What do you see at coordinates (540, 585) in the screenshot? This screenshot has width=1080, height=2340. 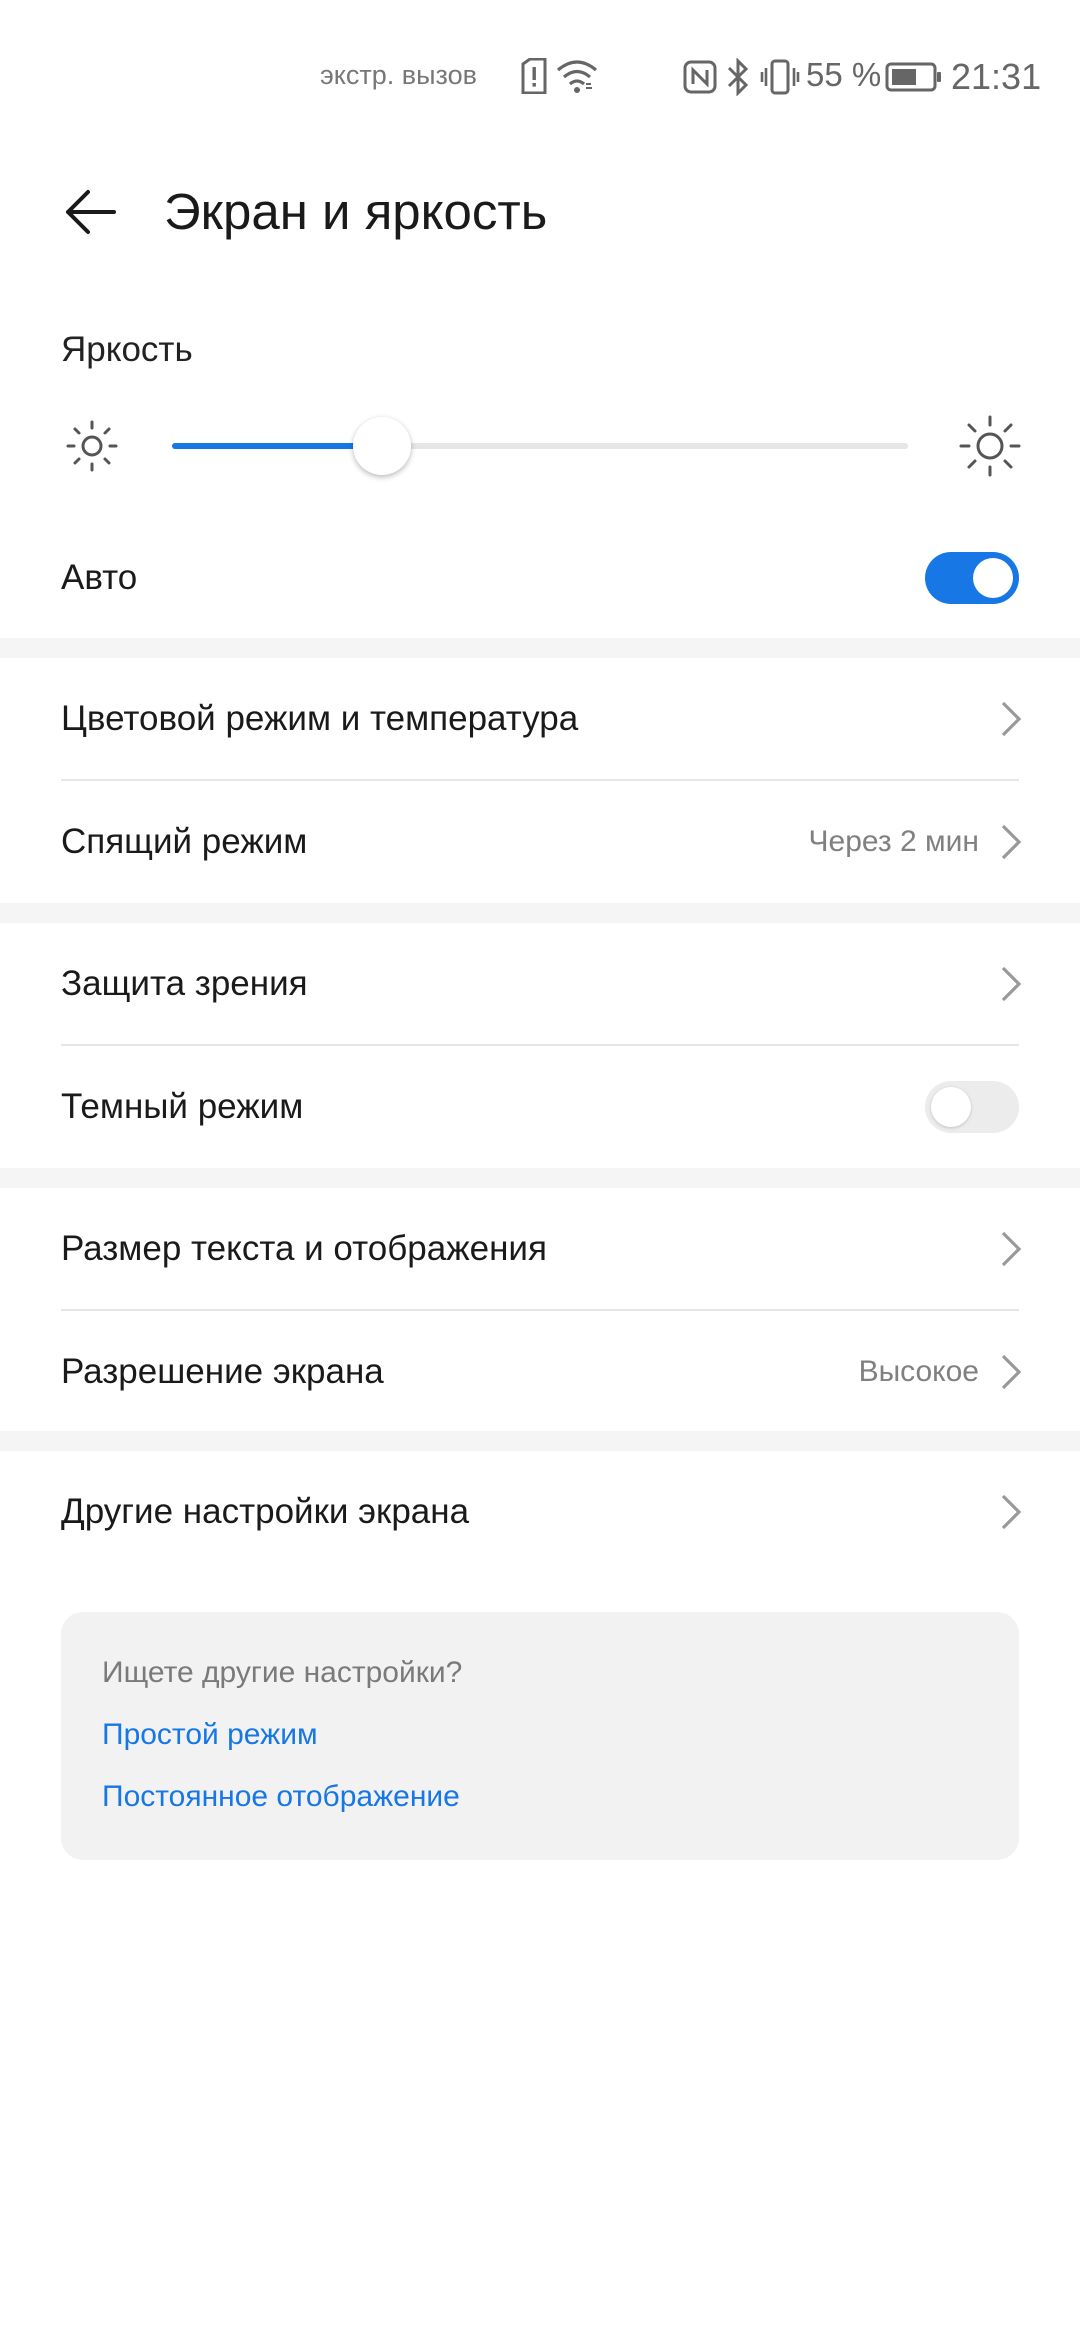 I see `auto-brightness-row: Авто` at bounding box center [540, 585].